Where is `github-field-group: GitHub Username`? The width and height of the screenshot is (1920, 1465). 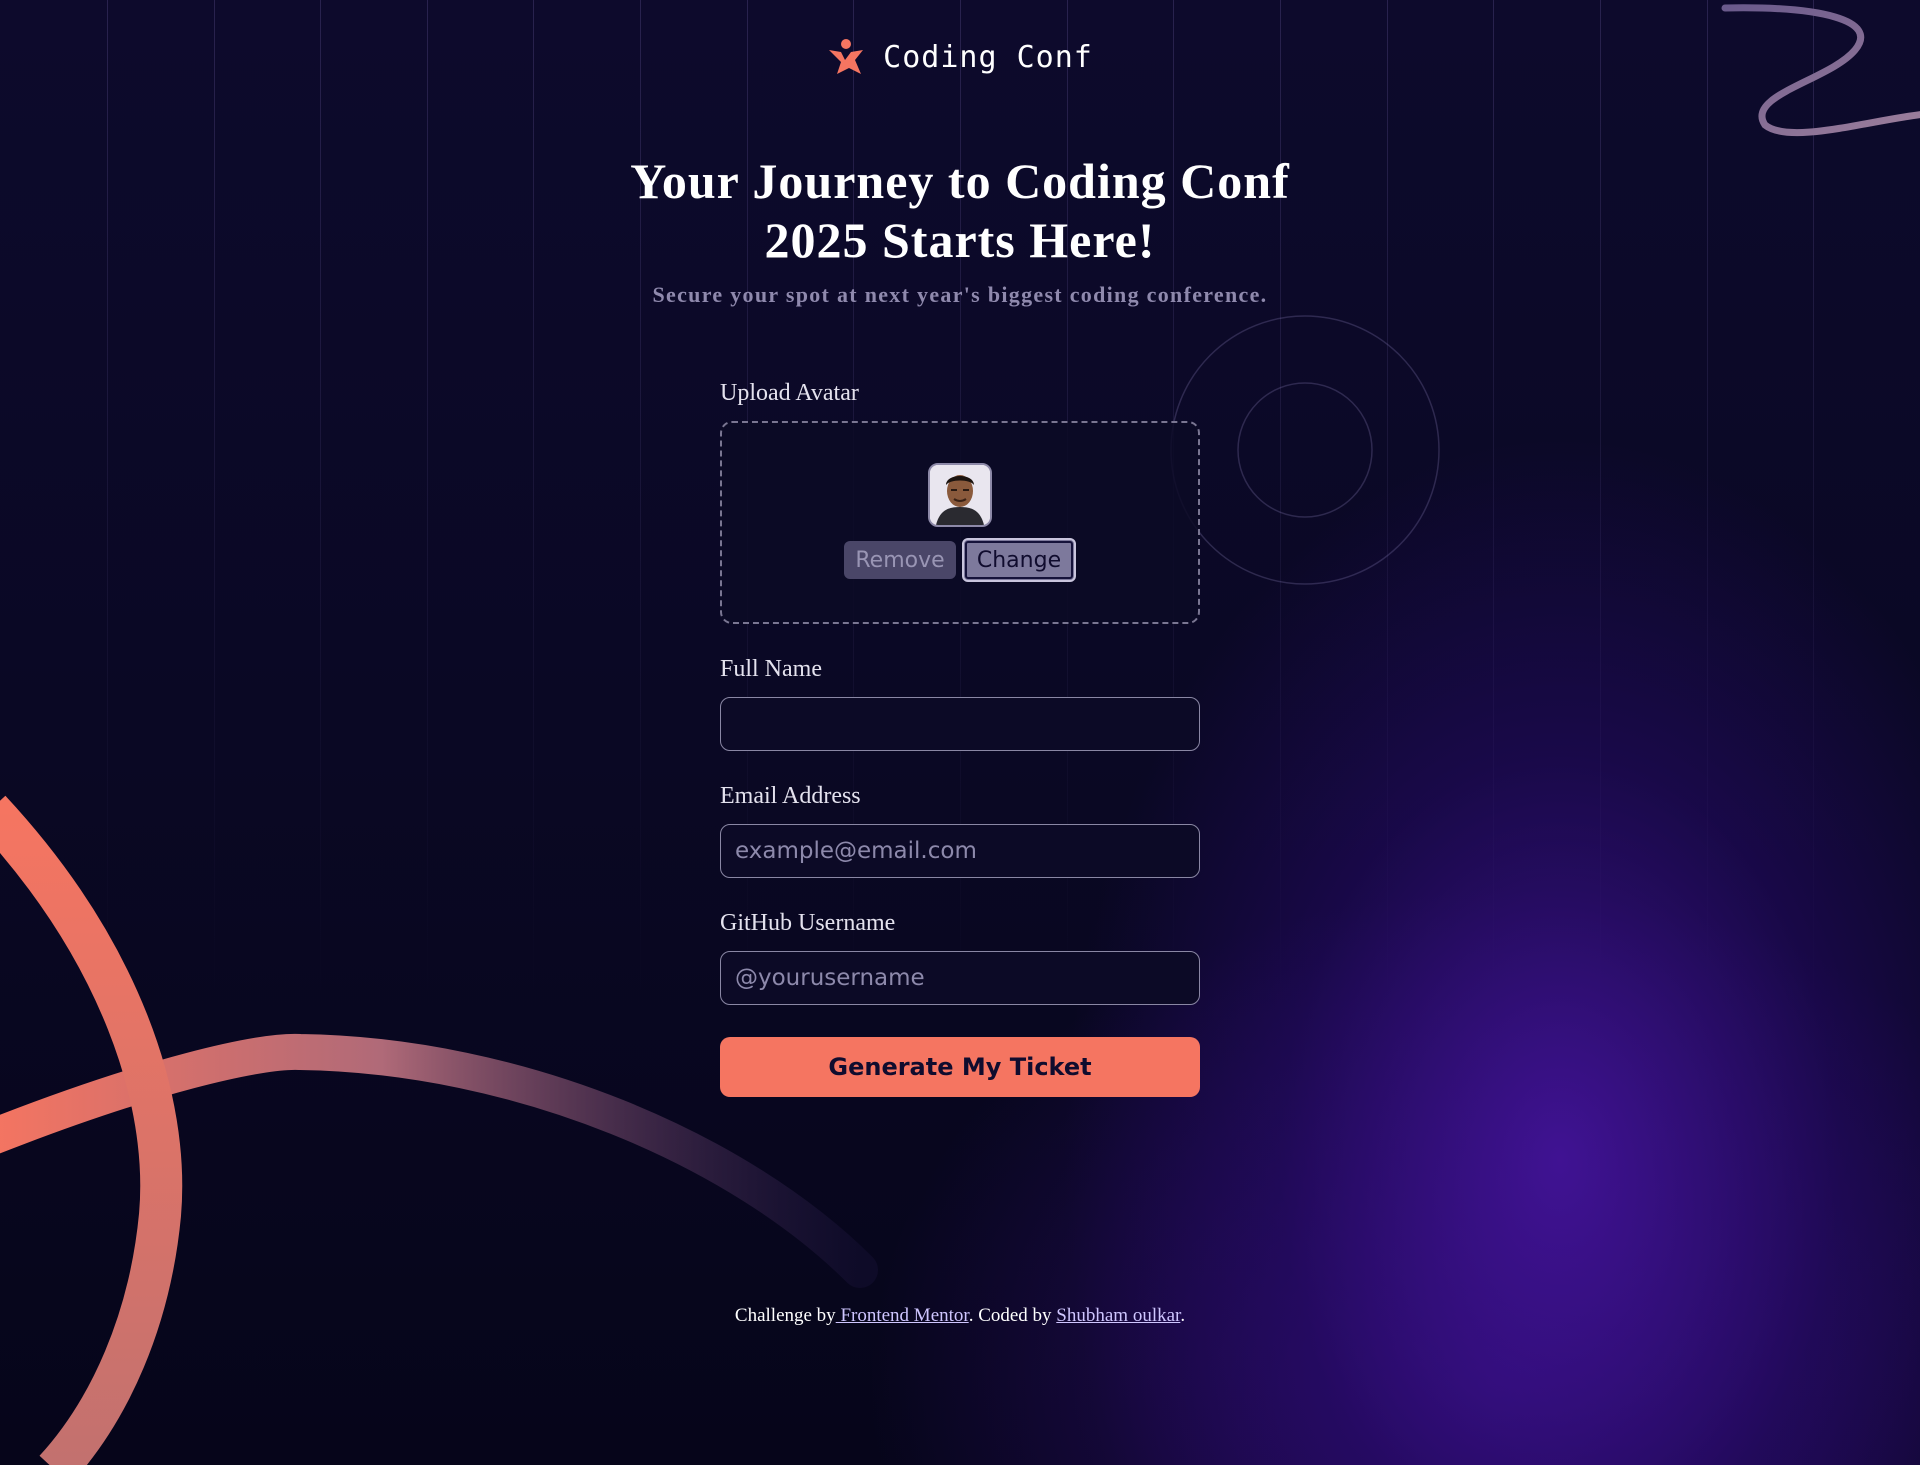 github-field-group: GitHub Username is located at coordinates (960, 957).